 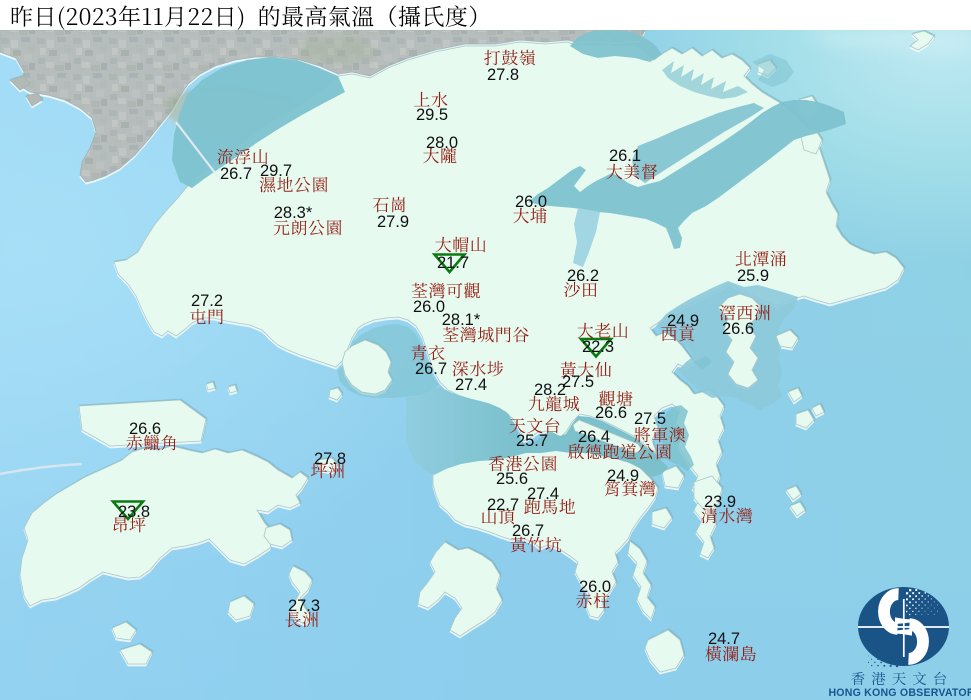 I want to click on svg-text: 23.8, so click(x=134, y=512).